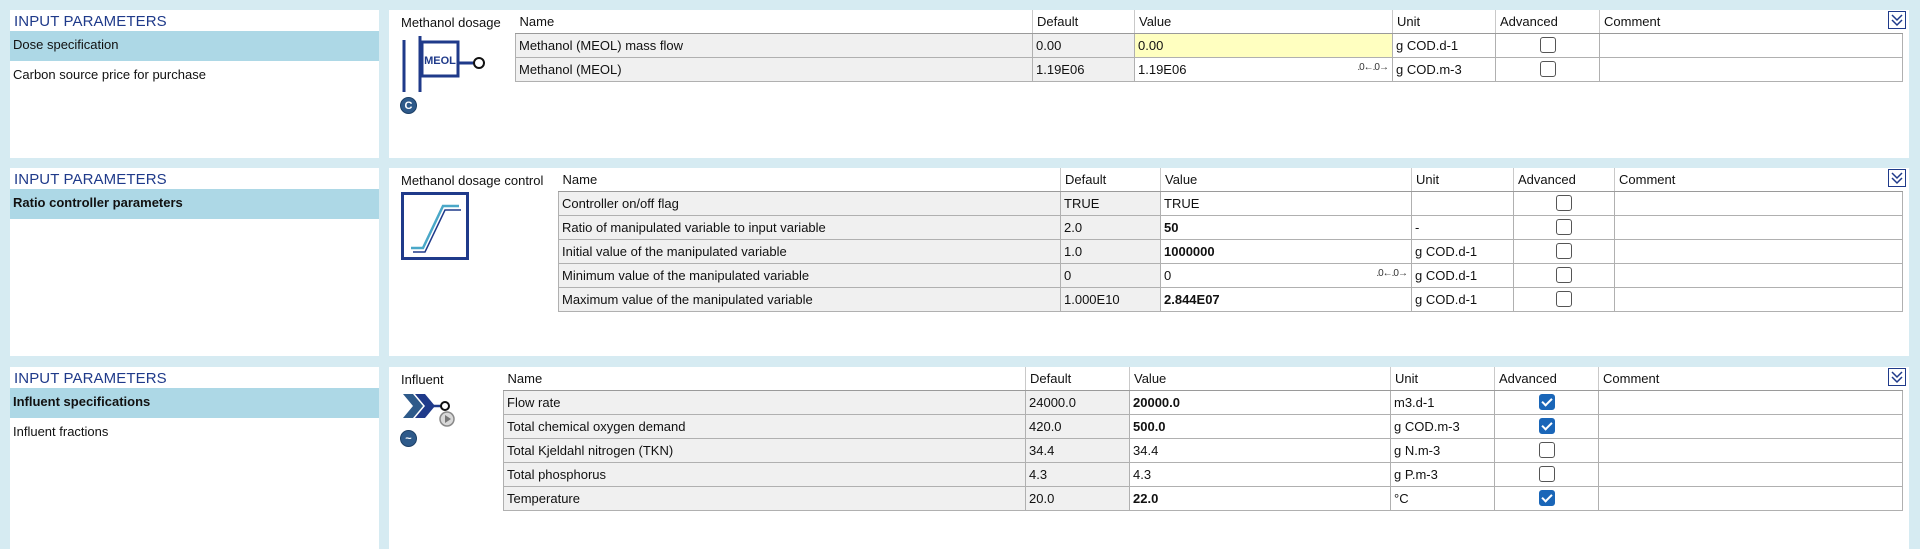 The width and height of the screenshot is (1920, 549). What do you see at coordinates (1110, 275) in the screenshot?
I see `param-default: 0` at bounding box center [1110, 275].